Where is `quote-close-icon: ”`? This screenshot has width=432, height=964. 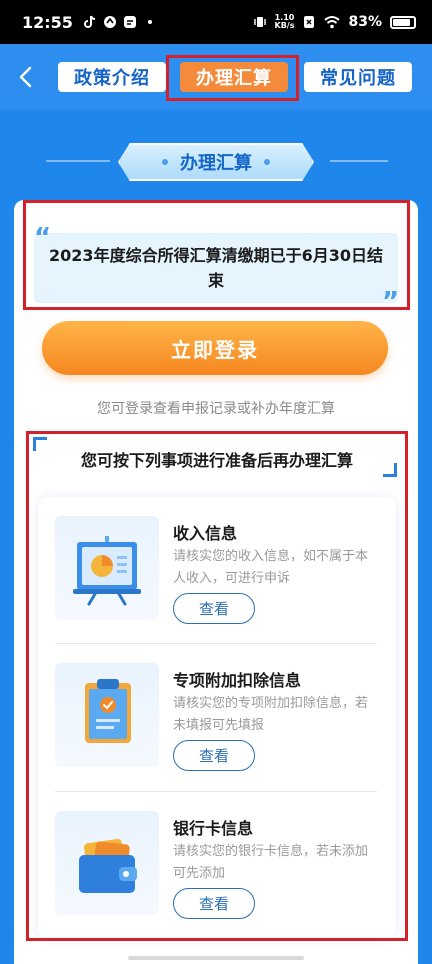
quote-close-icon: ” is located at coordinates (391, 302).